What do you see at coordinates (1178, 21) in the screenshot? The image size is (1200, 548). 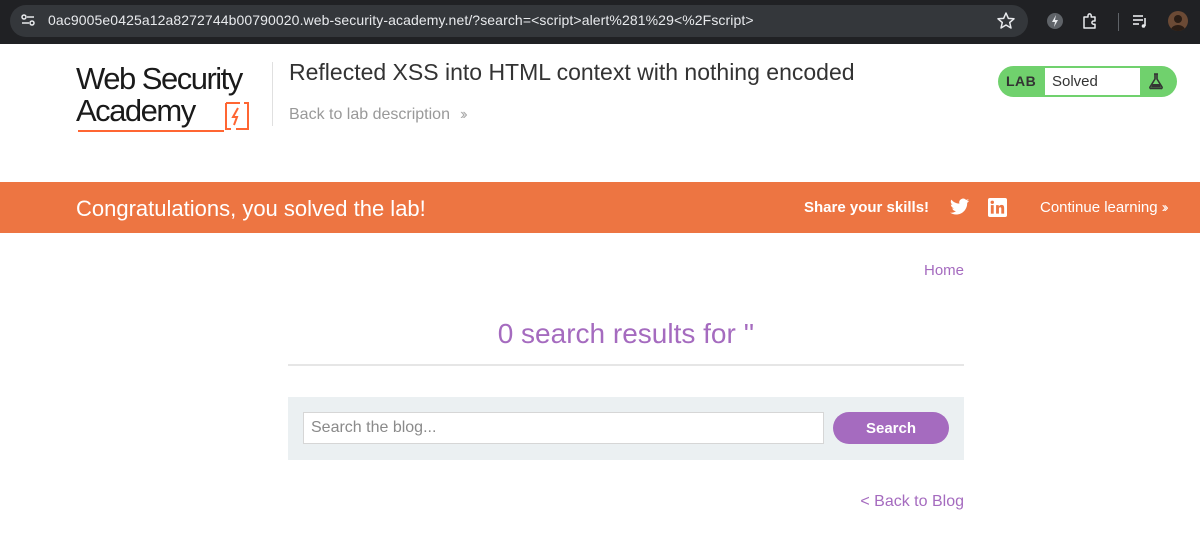 I see `profile-avatar` at bounding box center [1178, 21].